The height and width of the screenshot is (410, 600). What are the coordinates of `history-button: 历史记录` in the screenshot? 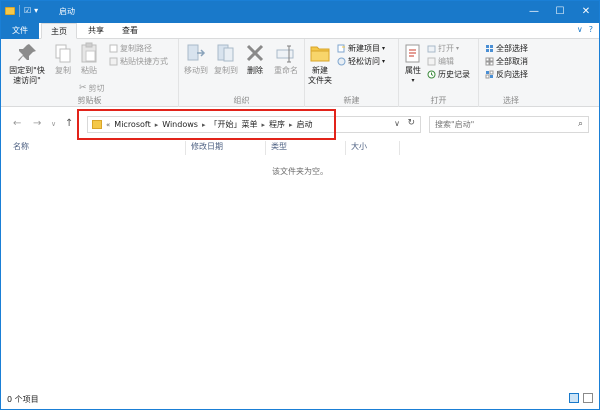 It's located at (448, 74).